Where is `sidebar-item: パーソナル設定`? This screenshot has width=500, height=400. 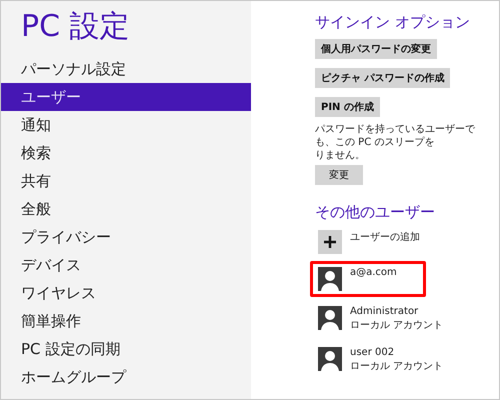
sidebar-item: パーソナル設定 is located at coordinates (126, 69).